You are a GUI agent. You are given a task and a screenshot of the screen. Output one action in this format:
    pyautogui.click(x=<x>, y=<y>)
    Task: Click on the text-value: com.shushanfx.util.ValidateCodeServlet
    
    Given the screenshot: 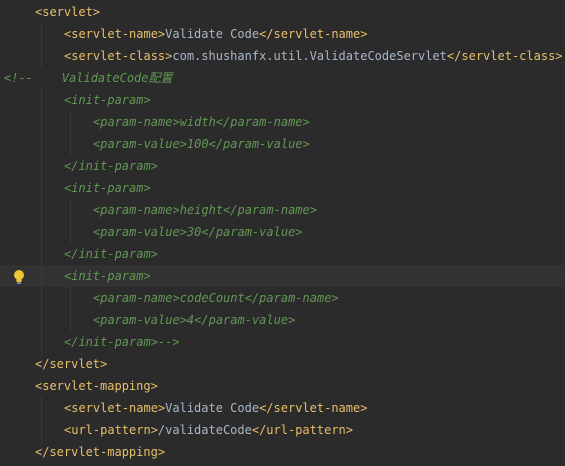 What is the action you would take?
    pyautogui.click(x=309, y=56)
    